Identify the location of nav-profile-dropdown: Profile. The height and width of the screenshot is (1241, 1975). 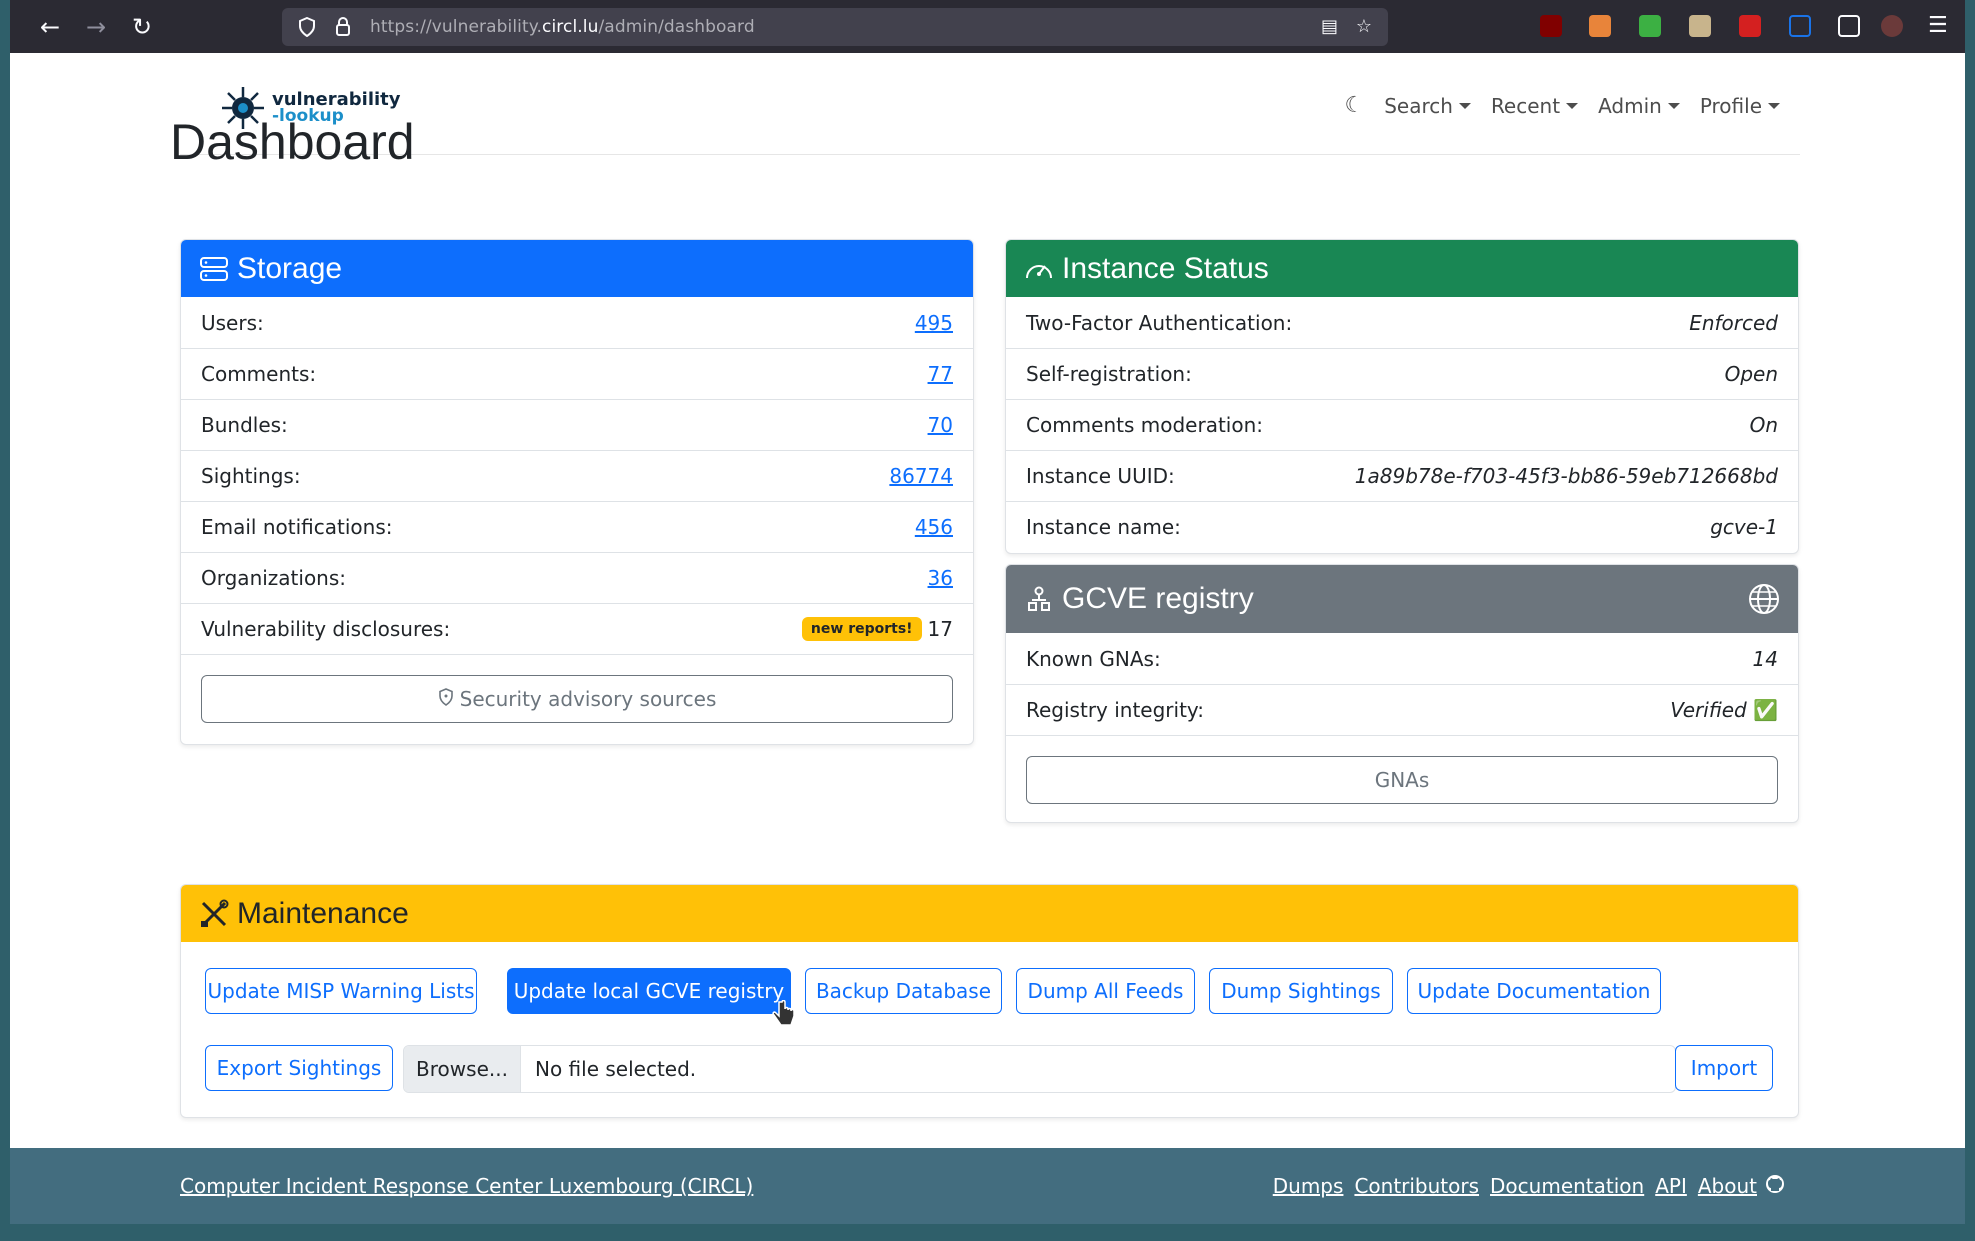
(1740, 106).